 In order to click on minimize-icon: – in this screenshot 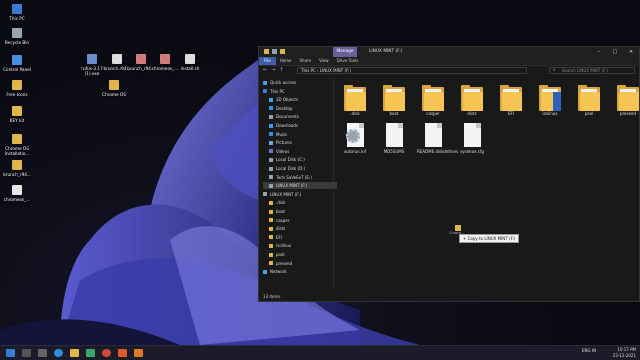, I will do `click(599, 52)`.